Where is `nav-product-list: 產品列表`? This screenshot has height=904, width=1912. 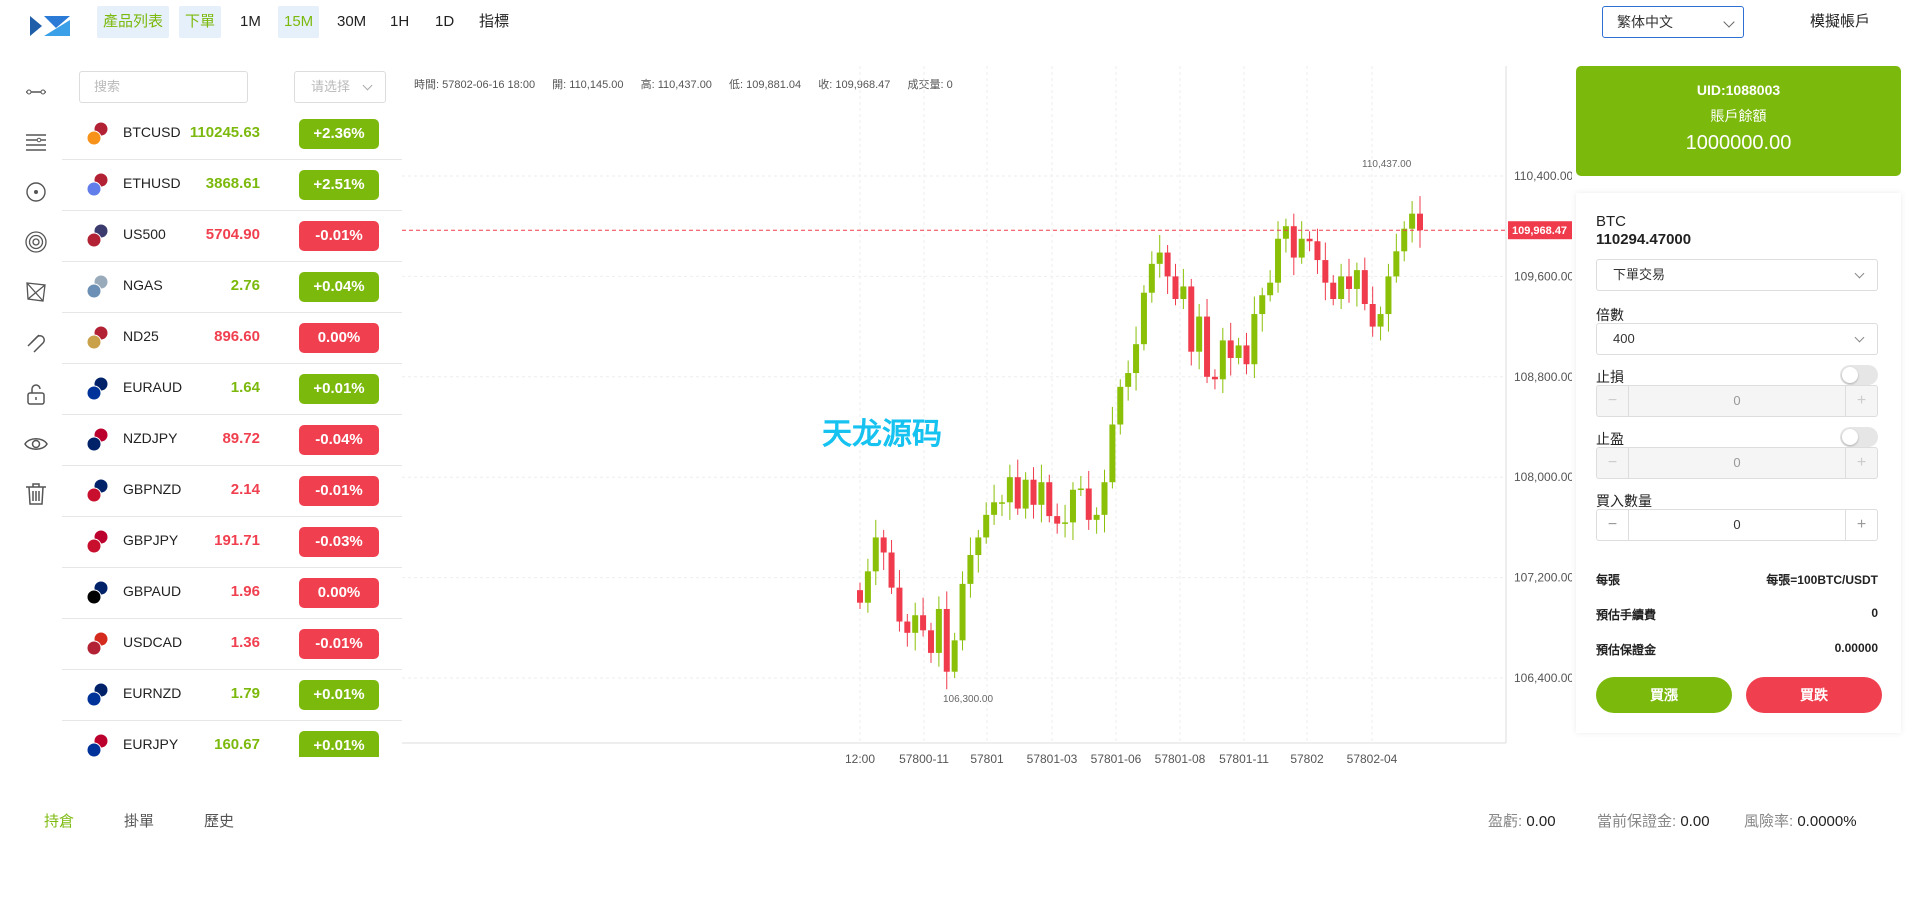
nav-product-list: 產品列表 is located at coordinates (133, 22).